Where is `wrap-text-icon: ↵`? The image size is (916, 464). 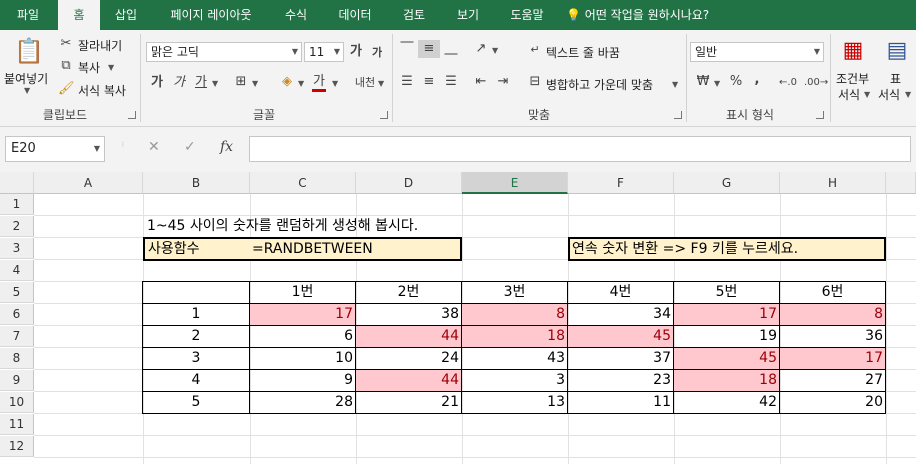 wrap-text-icon: ↵ is located at coordinates (535, 50).